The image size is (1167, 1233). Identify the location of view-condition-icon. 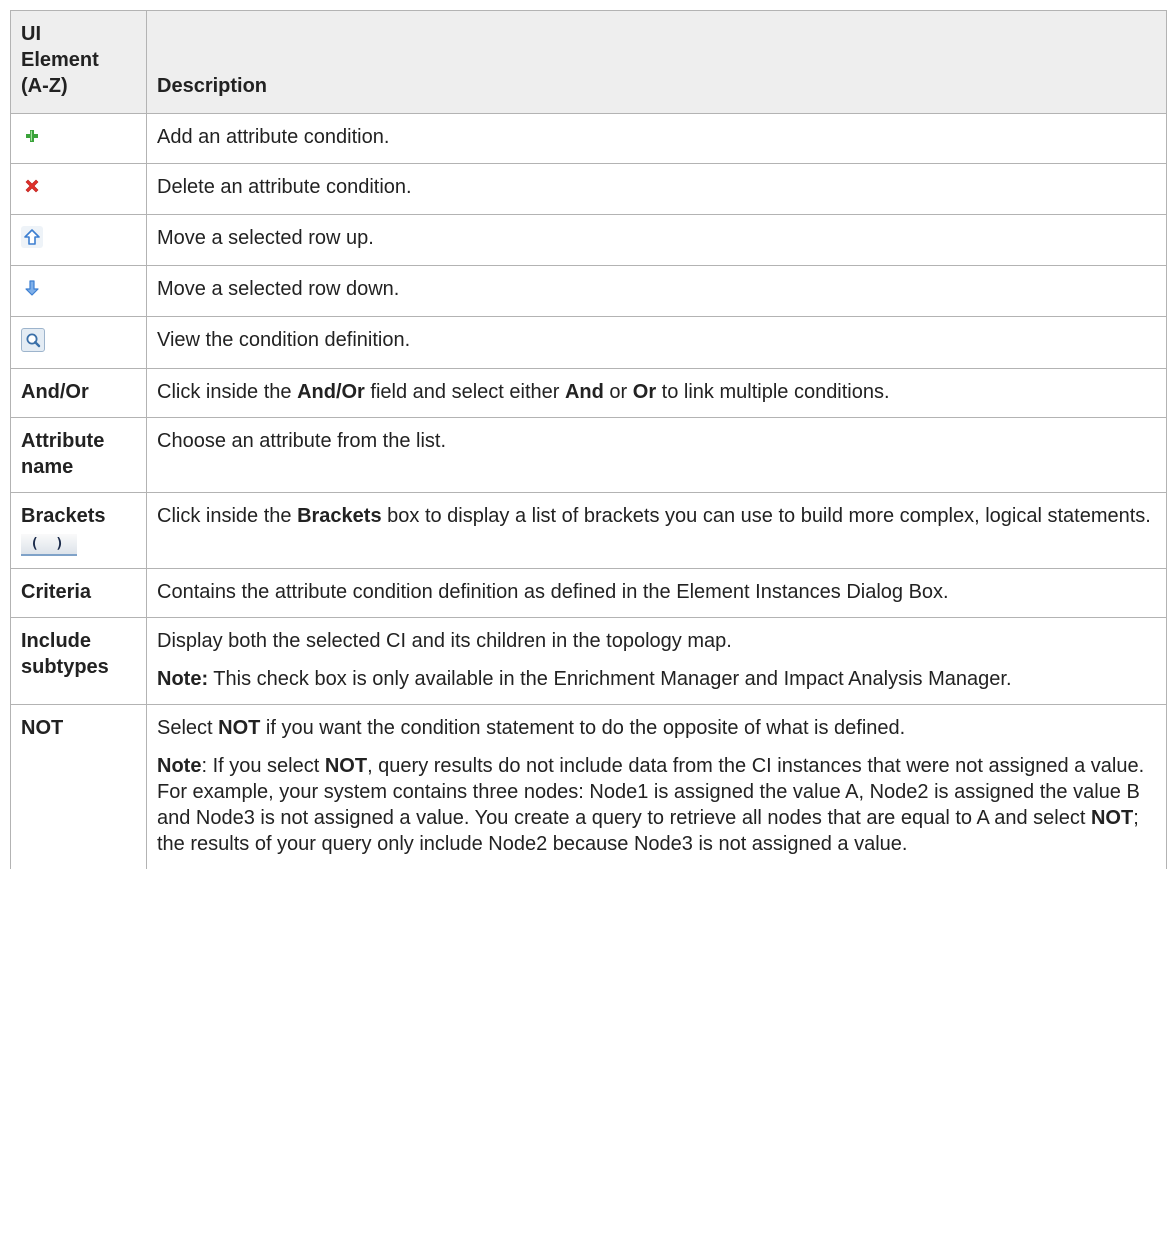
(33, 340).